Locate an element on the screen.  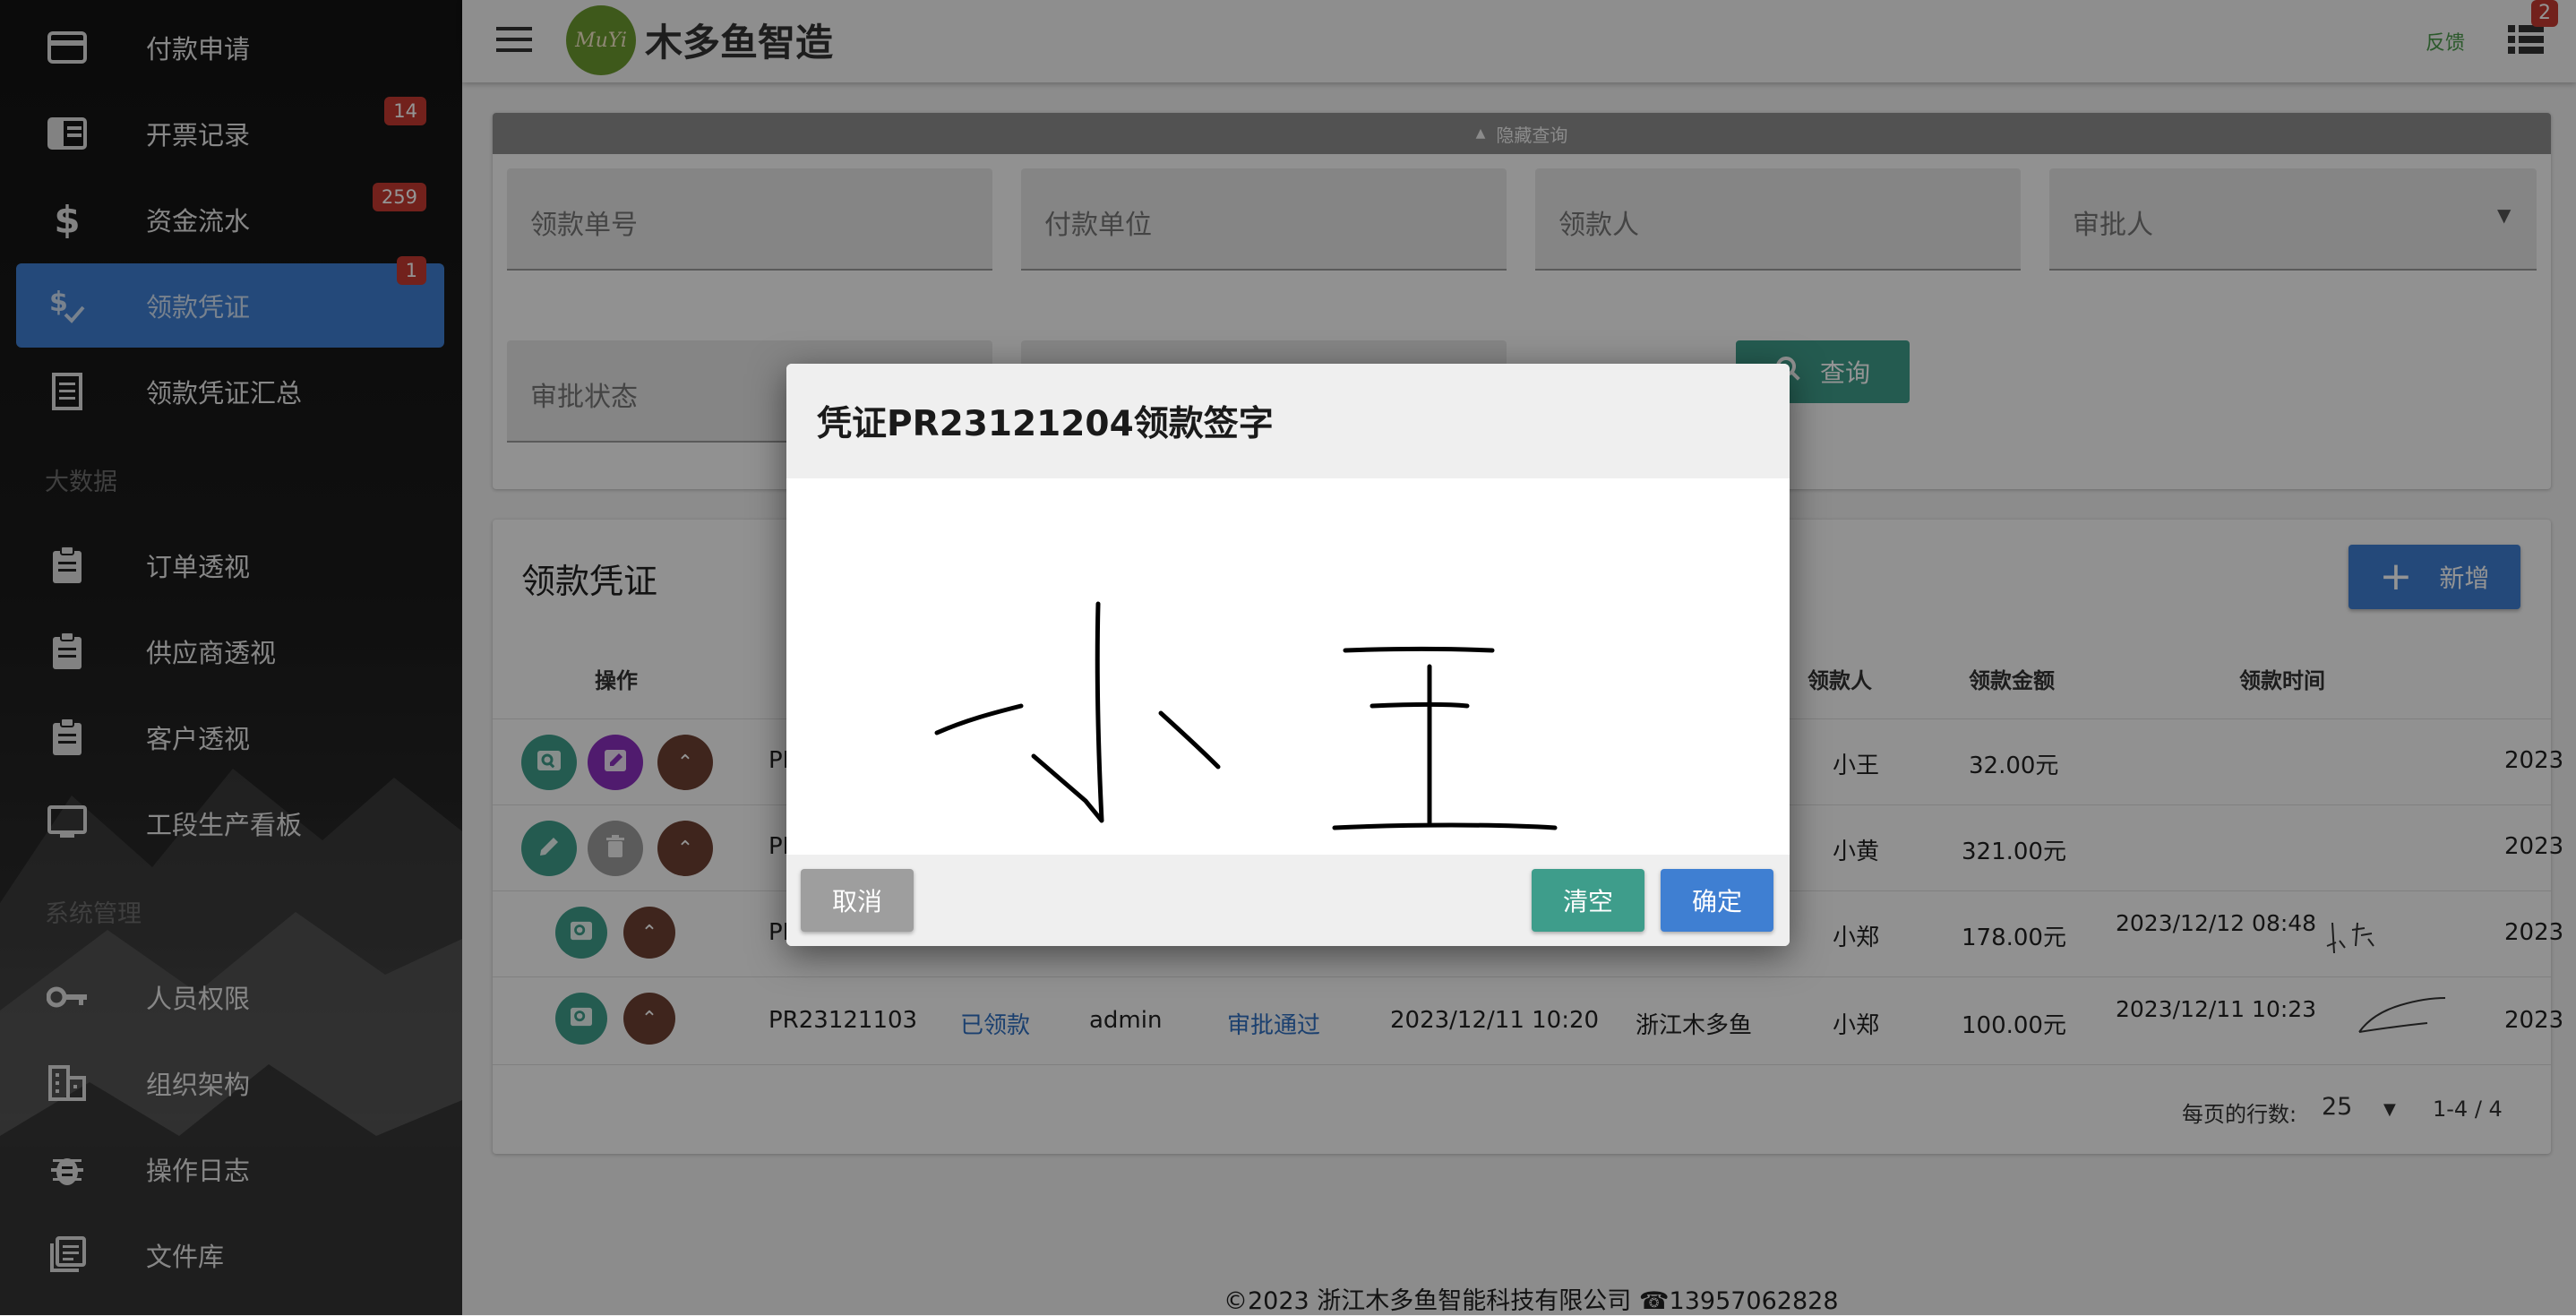
cancel-button-label: 取消 is located at coordinates (856, 901).